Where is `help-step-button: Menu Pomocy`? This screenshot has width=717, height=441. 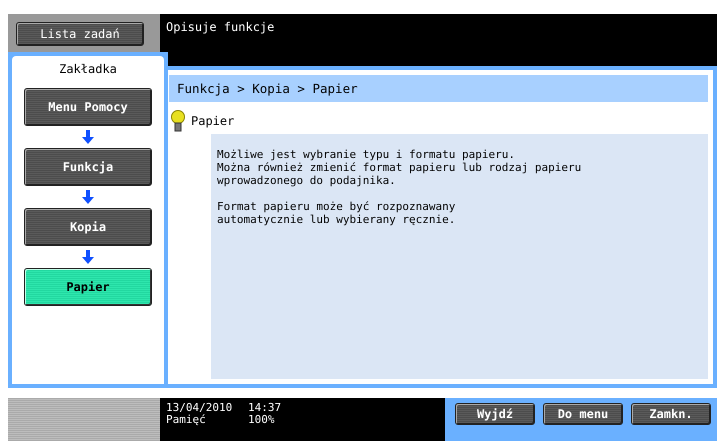
help-step-button: Menu Pomocy is located at coordinates (88, 107).